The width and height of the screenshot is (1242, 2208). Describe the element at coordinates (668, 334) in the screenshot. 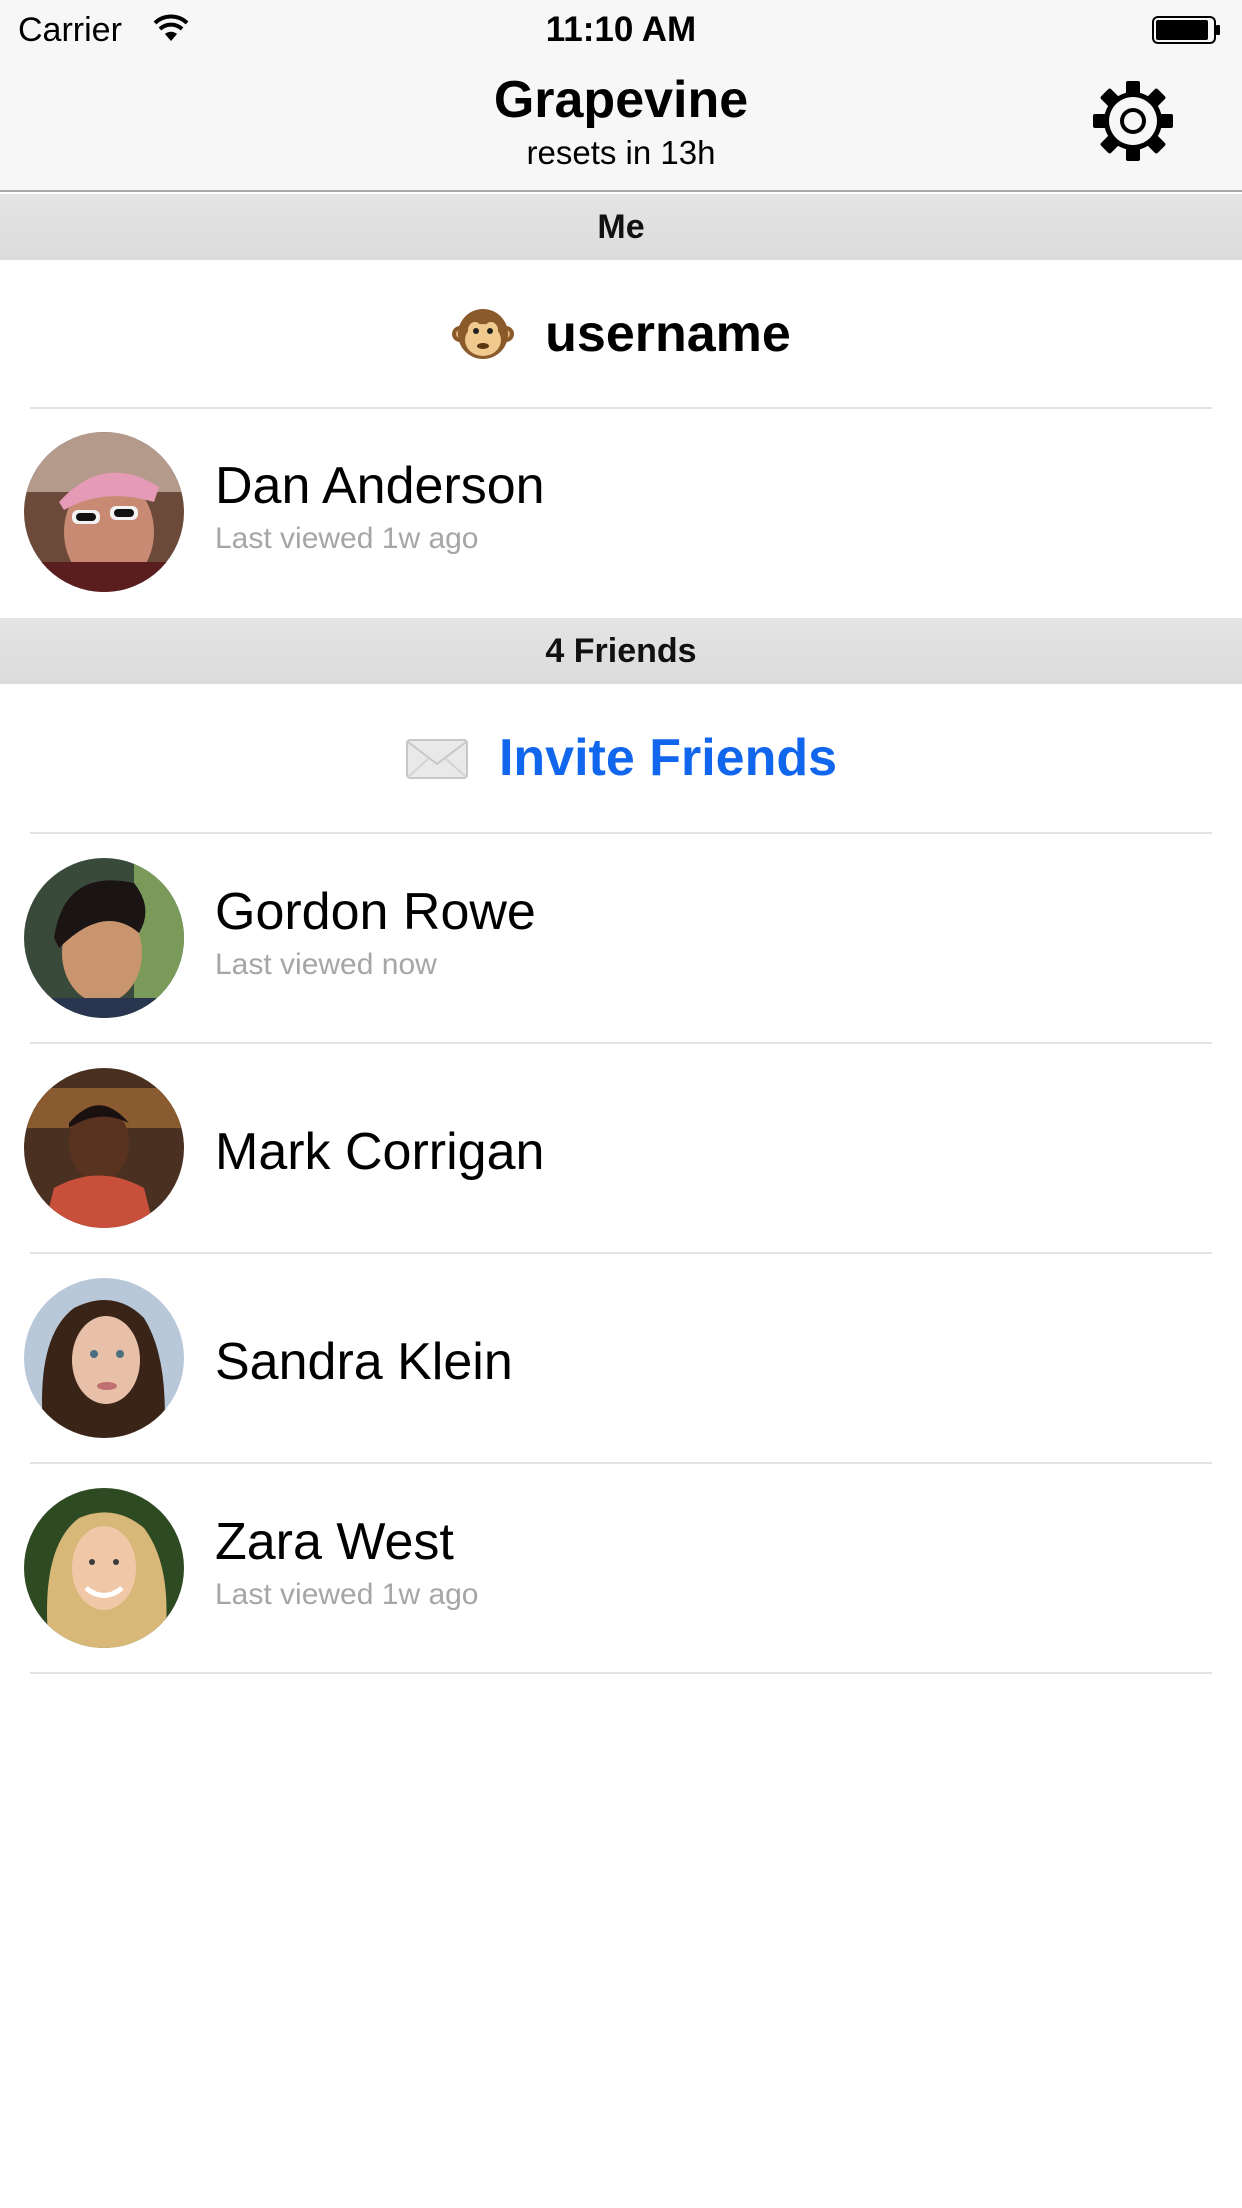

I see `username-label: username` at that location.